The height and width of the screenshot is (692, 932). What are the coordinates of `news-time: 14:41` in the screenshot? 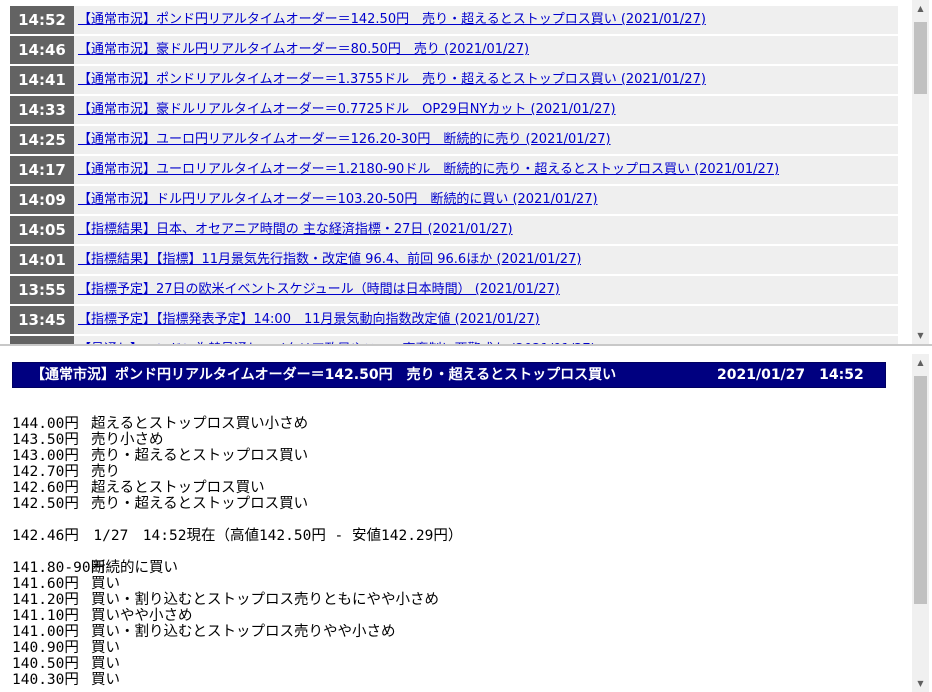 It's located at (42, 80).